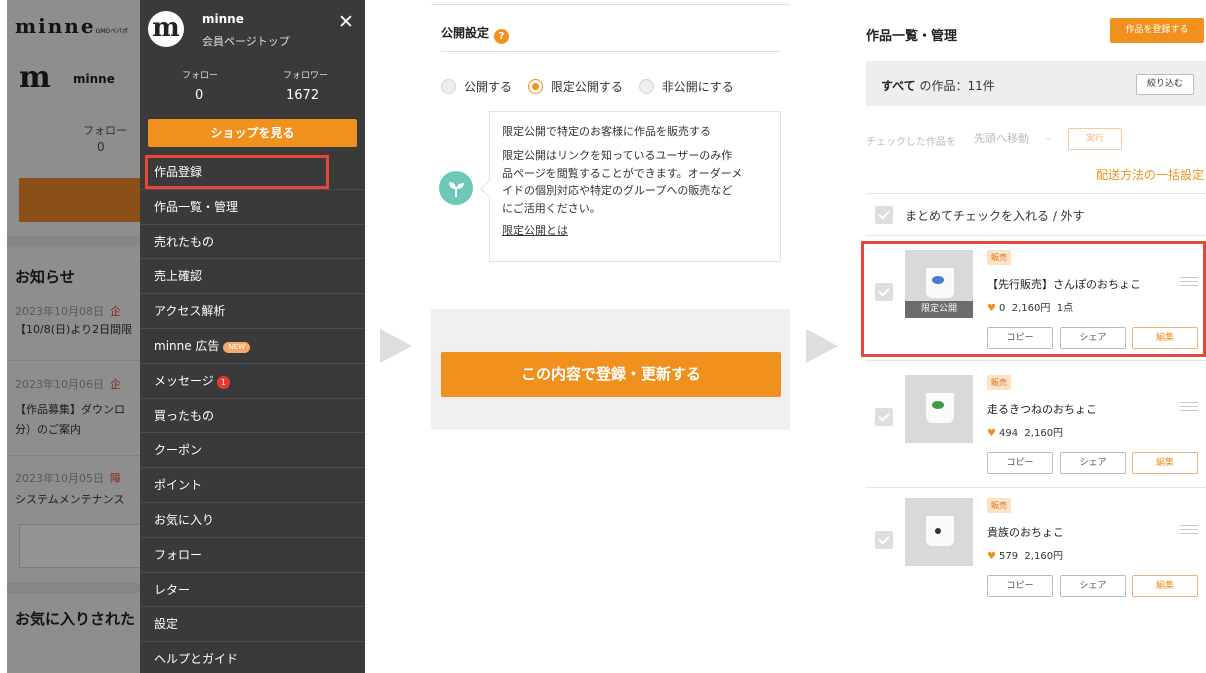 Image resolution: width=1206 pixels, height=673 pixels. I want to click on menu-item-sold: 売れたもの, so click(252, 242).